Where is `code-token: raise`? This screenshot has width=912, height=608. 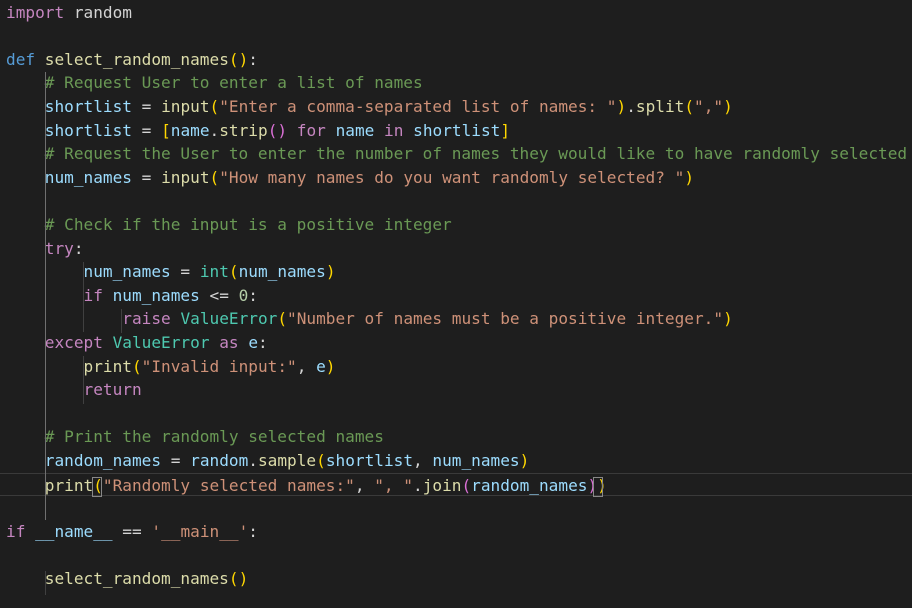 code-token: raise is located at coordinates (146, 319).